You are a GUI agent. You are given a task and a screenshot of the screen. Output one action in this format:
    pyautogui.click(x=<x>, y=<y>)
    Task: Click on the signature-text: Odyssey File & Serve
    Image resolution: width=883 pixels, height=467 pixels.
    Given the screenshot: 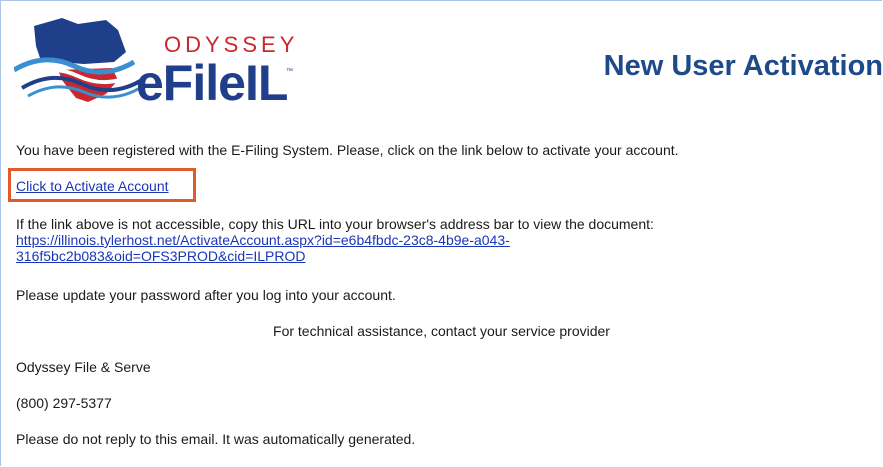 What is the action you would take?
    pyautogui.click(x=83, y=367)
    